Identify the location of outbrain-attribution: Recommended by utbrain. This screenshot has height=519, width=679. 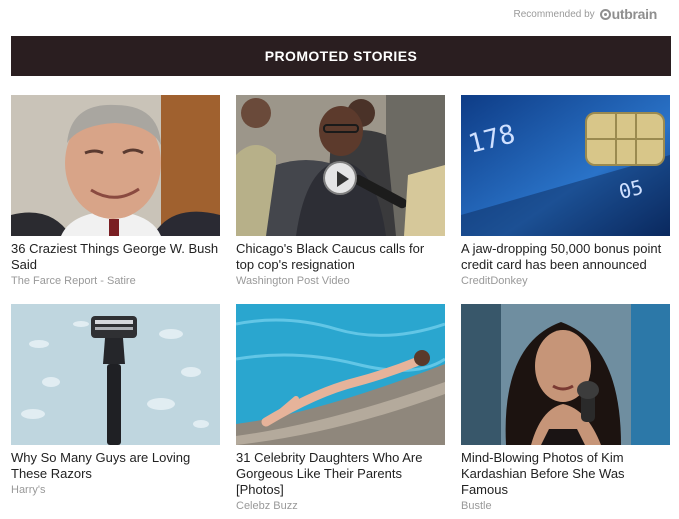
(586, 14).